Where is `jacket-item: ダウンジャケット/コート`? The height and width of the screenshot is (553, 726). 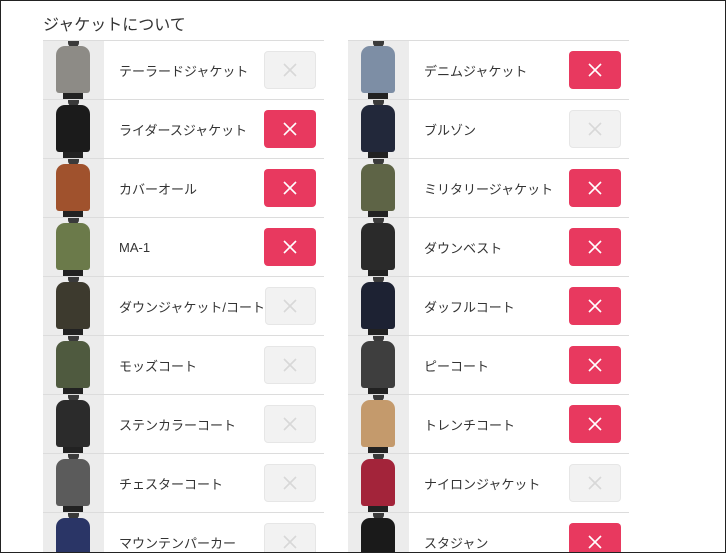
jacket-item: ダウンジャケット/コート is located at coordinates (183, 305).